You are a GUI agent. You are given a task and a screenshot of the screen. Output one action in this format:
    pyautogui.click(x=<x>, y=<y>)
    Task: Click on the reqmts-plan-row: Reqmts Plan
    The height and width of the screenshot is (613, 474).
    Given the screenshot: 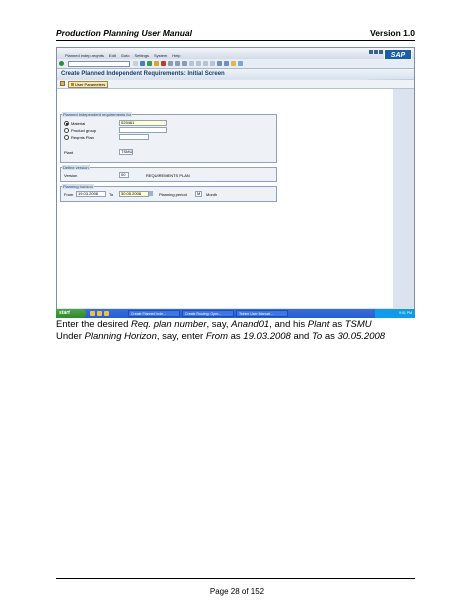 What is the action you would take?
    pyautogui.click(x=79, y=137)
    